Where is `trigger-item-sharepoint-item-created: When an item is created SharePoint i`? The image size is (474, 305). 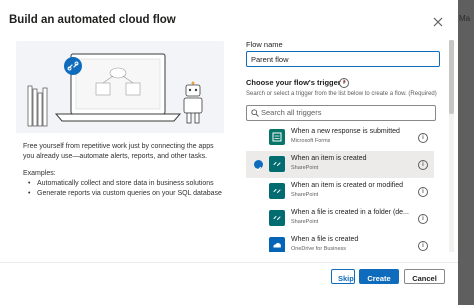
trigger-item-sharepoint-item-created: When an item is created SharePoint i is located at coordinates (340, 164).